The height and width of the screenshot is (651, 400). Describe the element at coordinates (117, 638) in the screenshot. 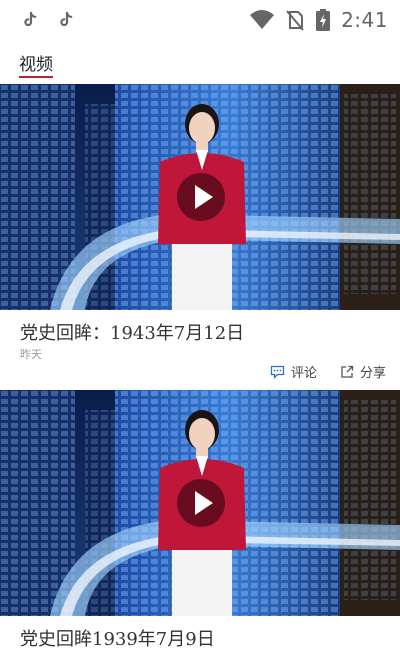

I see `video-title: 党史回眸1939年7月9日` at that location.